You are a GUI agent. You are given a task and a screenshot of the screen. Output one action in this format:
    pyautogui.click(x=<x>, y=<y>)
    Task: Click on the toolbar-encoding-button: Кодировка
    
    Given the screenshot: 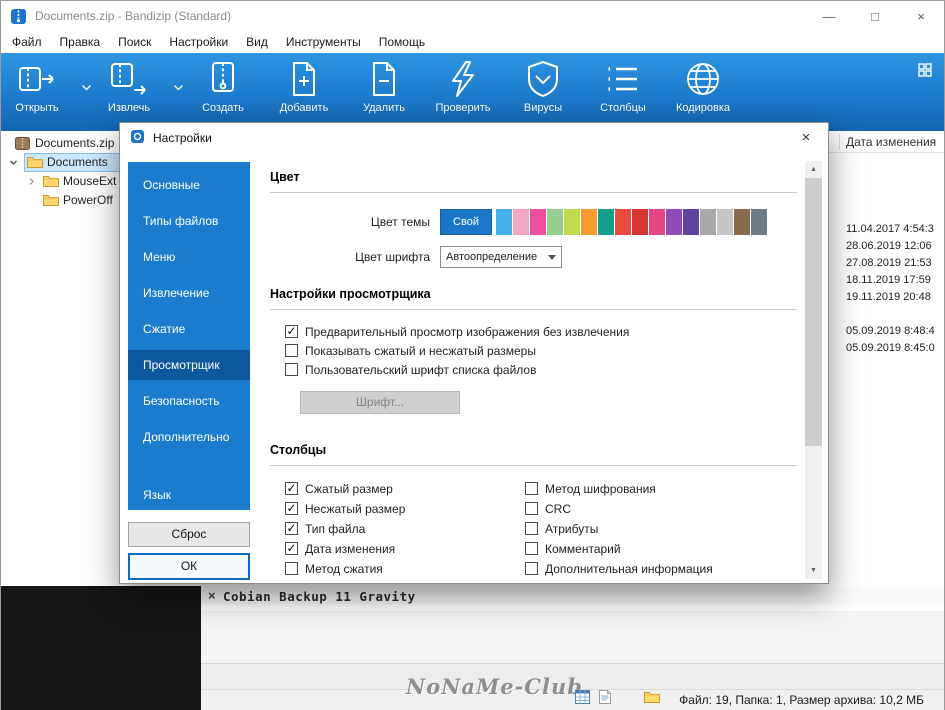 What is the action you would take?
    pyautogui.click(x=703, y=93)
    